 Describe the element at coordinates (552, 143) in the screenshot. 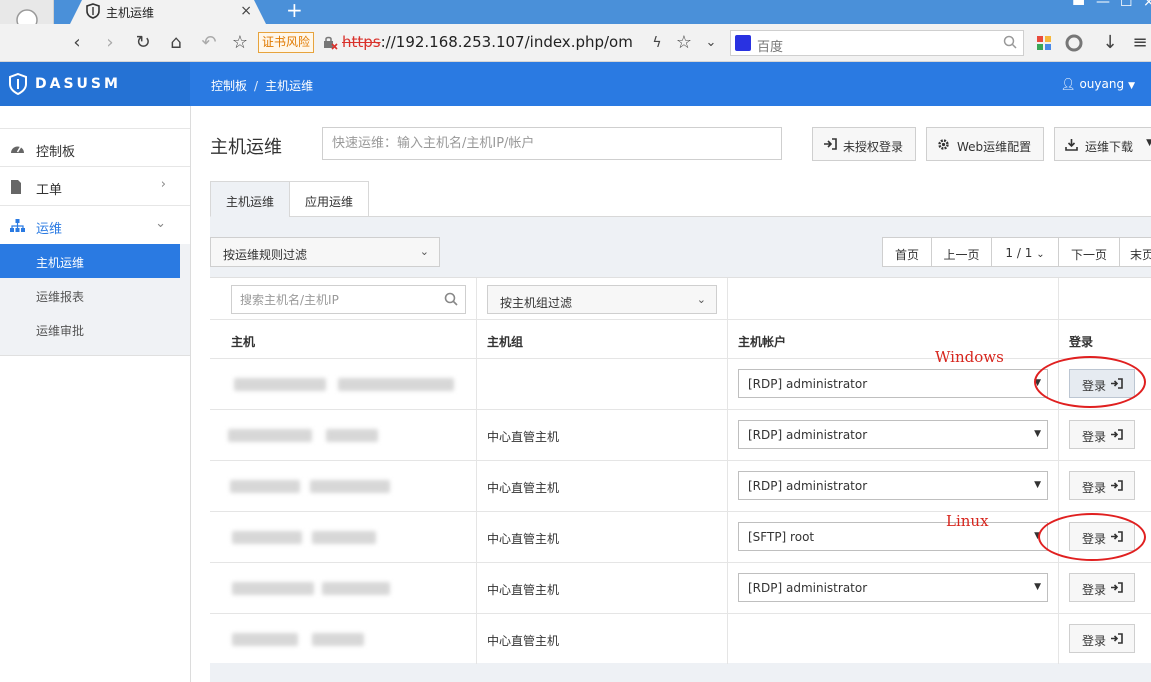

I see `quick-ops-search-input` at that location.